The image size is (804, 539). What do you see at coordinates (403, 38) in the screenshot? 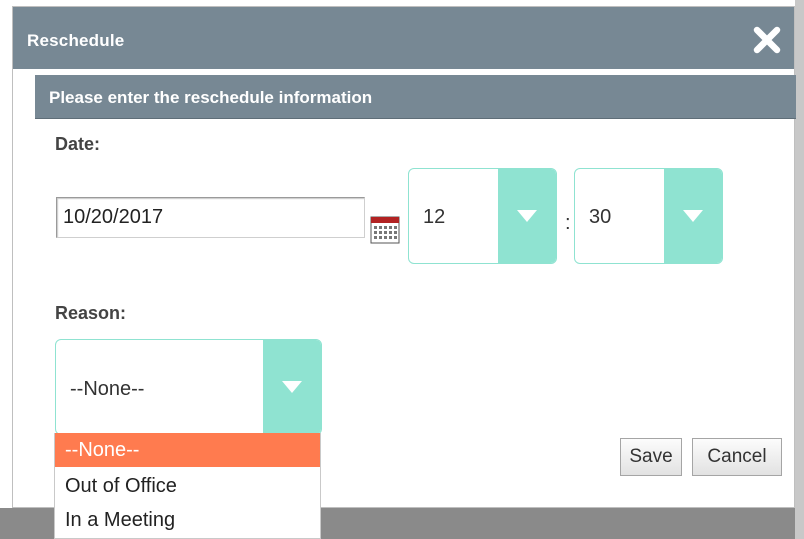
I see `dialog-titlebar: Reschedule` at bounding box center [403, 38].